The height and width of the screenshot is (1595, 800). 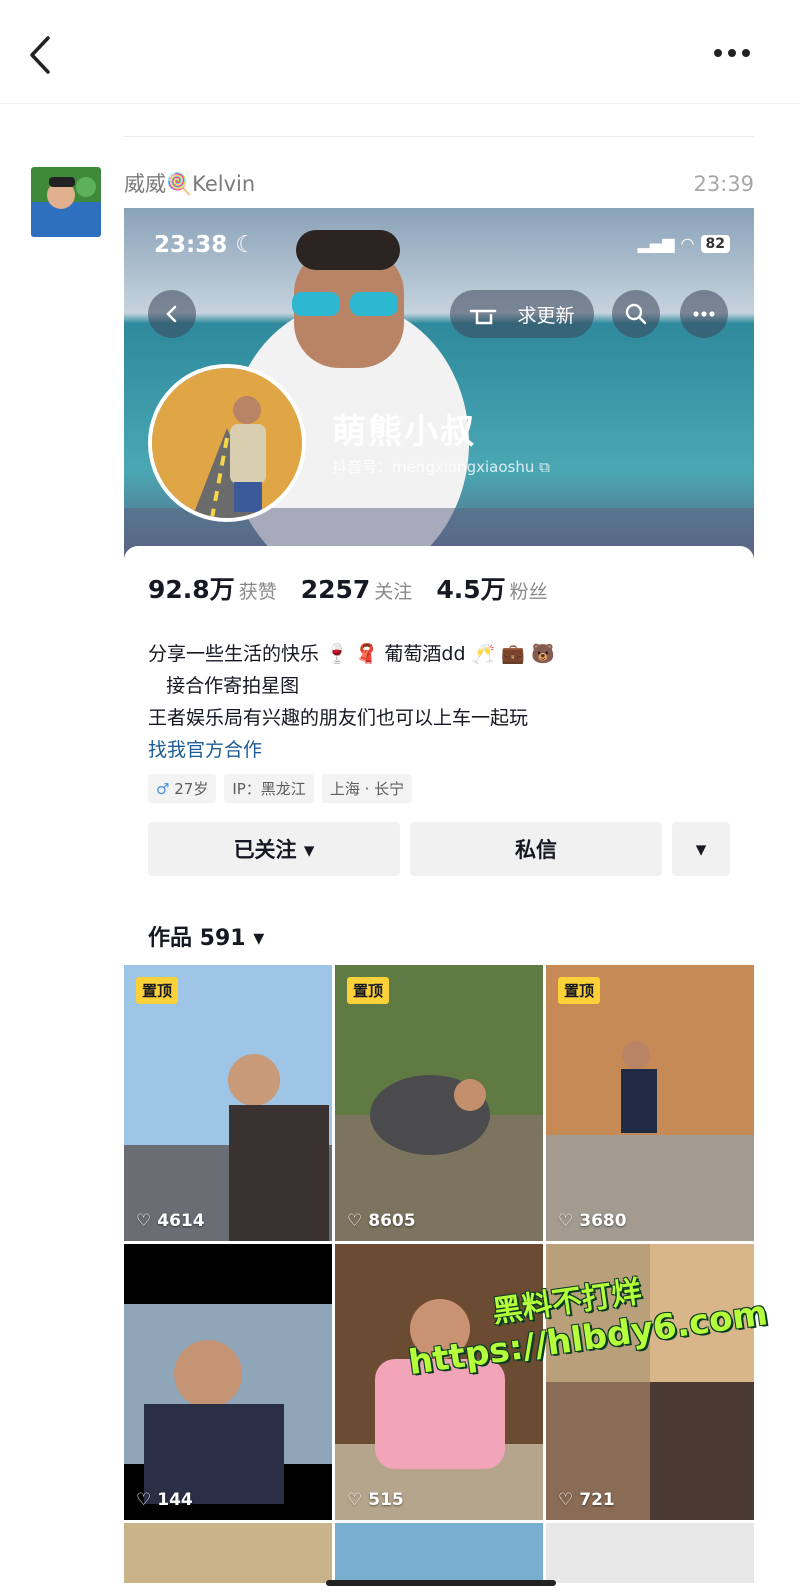 I want to click on top-nav-bar, so click(x=400, y=52).